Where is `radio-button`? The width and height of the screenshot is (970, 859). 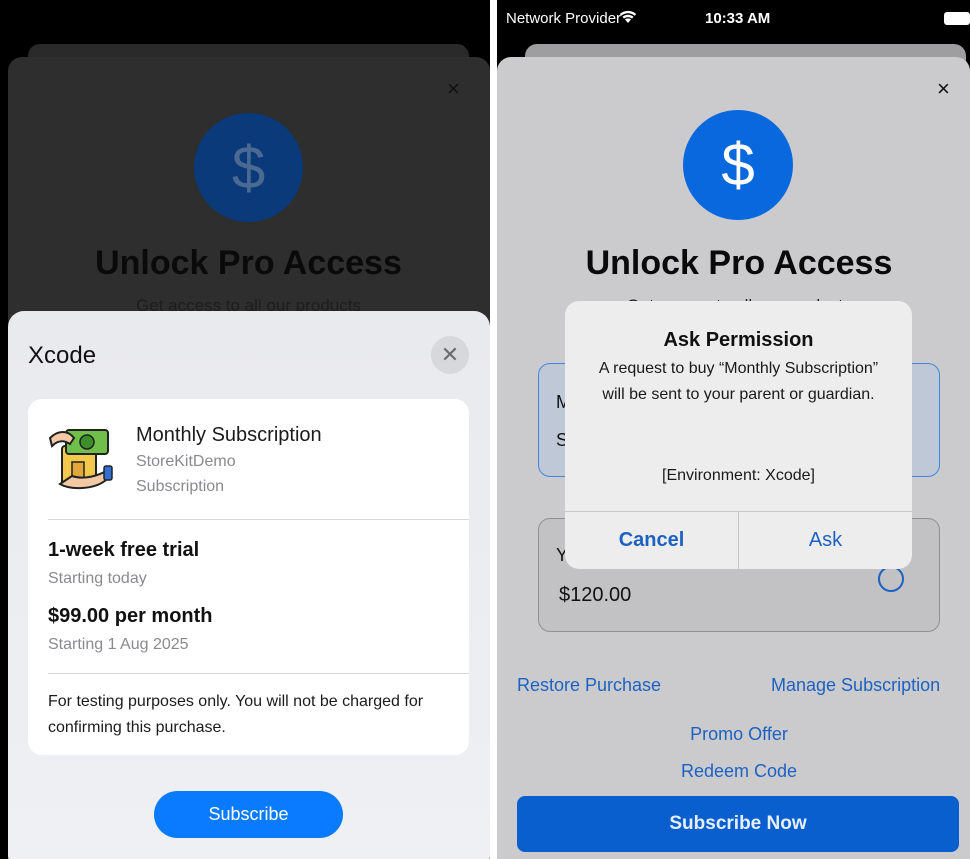
radio-button is located at coordinates (891, 579).